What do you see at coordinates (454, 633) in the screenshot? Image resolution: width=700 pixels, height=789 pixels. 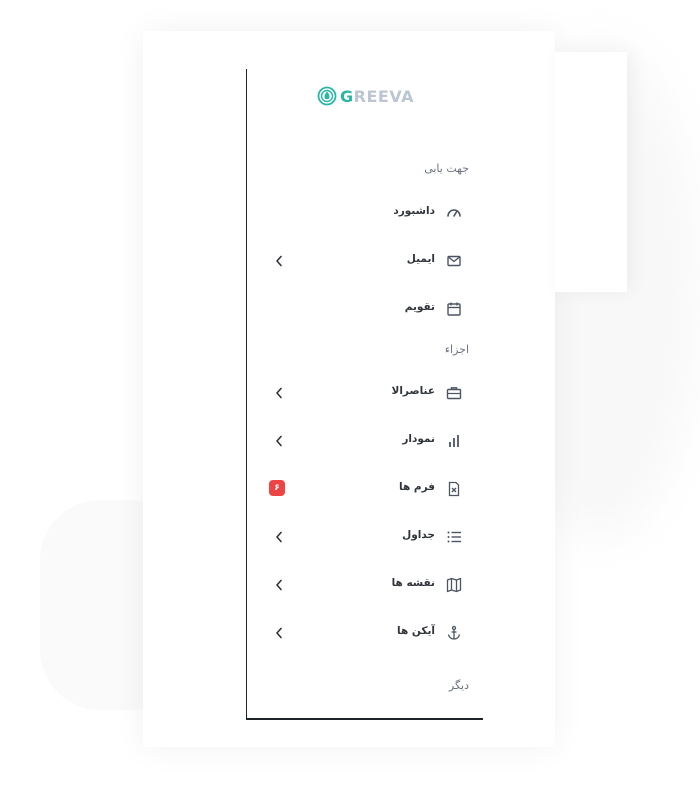 I see `anchor-icon` at bounding box center [454, 633].